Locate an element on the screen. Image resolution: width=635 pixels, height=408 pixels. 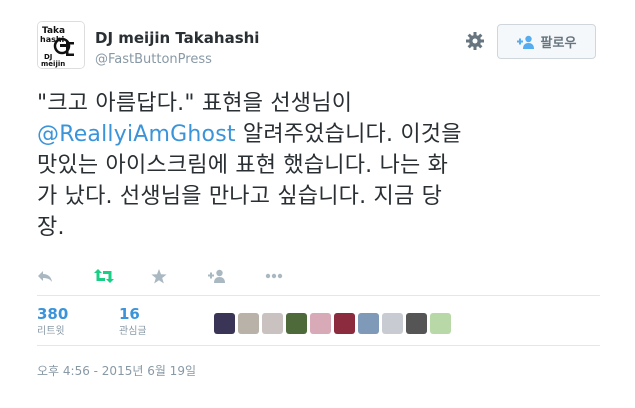
mention-link: @ReallyiAmGhost is located at coordinates (136, 134).